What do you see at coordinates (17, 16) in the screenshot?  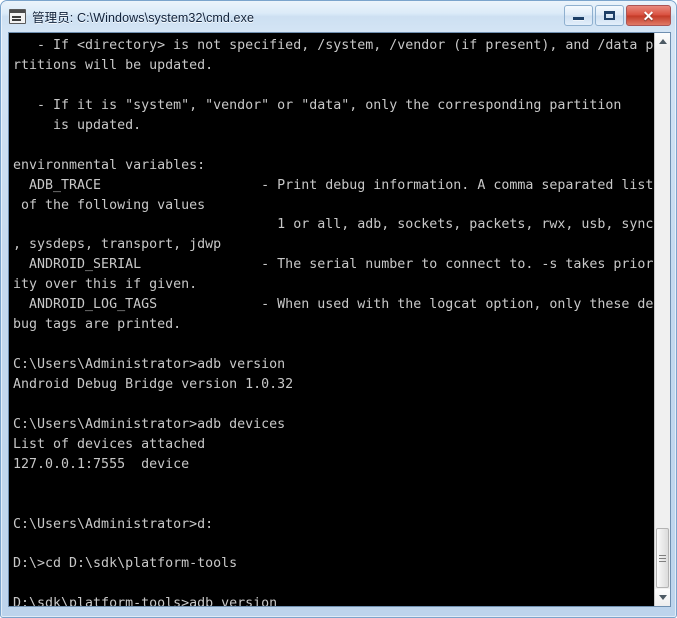 I see `cmd-console-icon` at bounding box center [17, 16].